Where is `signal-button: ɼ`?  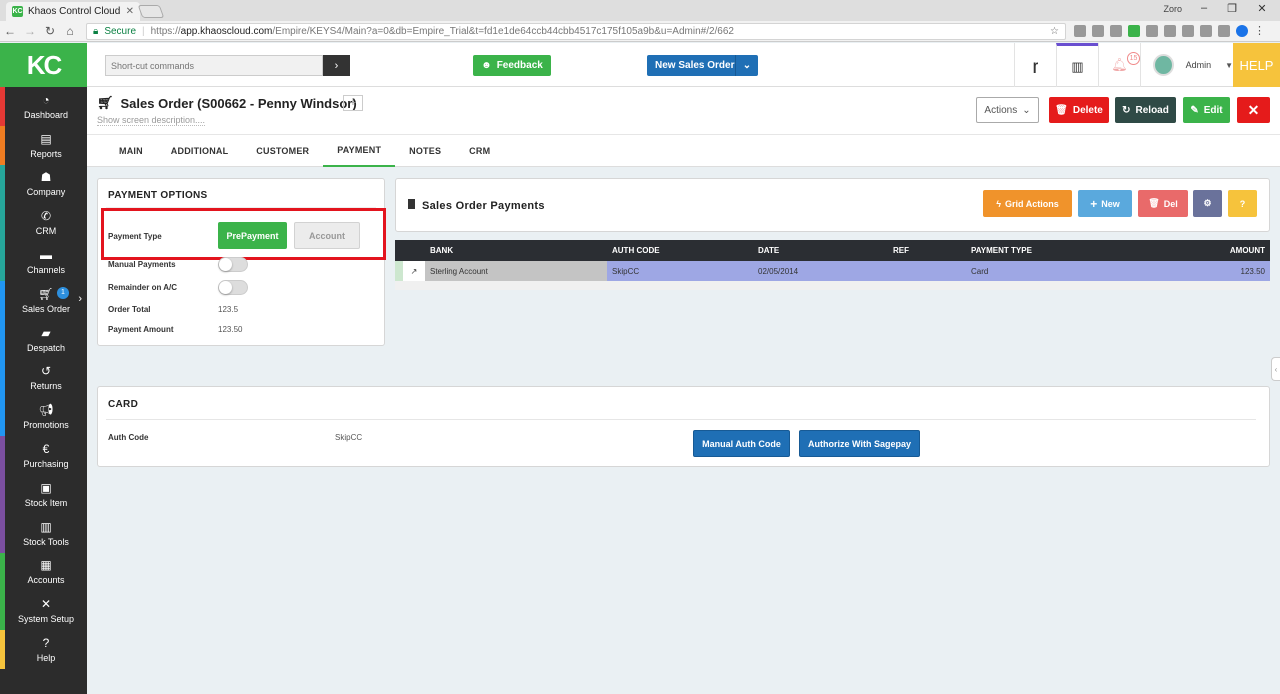
signal-button: ɼ is located at coordinates (1035, 65).